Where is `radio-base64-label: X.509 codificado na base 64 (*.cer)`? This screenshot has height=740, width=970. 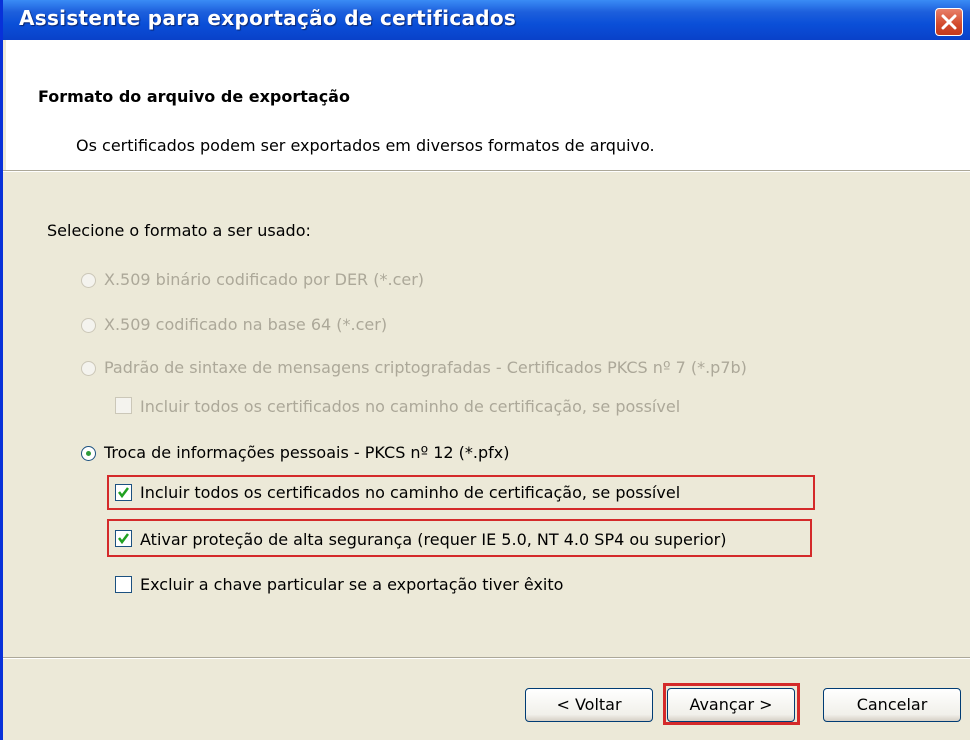 radio-base64-label: X.509 codificado na base 64 (*.cer) is located at coordinates (246, 324).